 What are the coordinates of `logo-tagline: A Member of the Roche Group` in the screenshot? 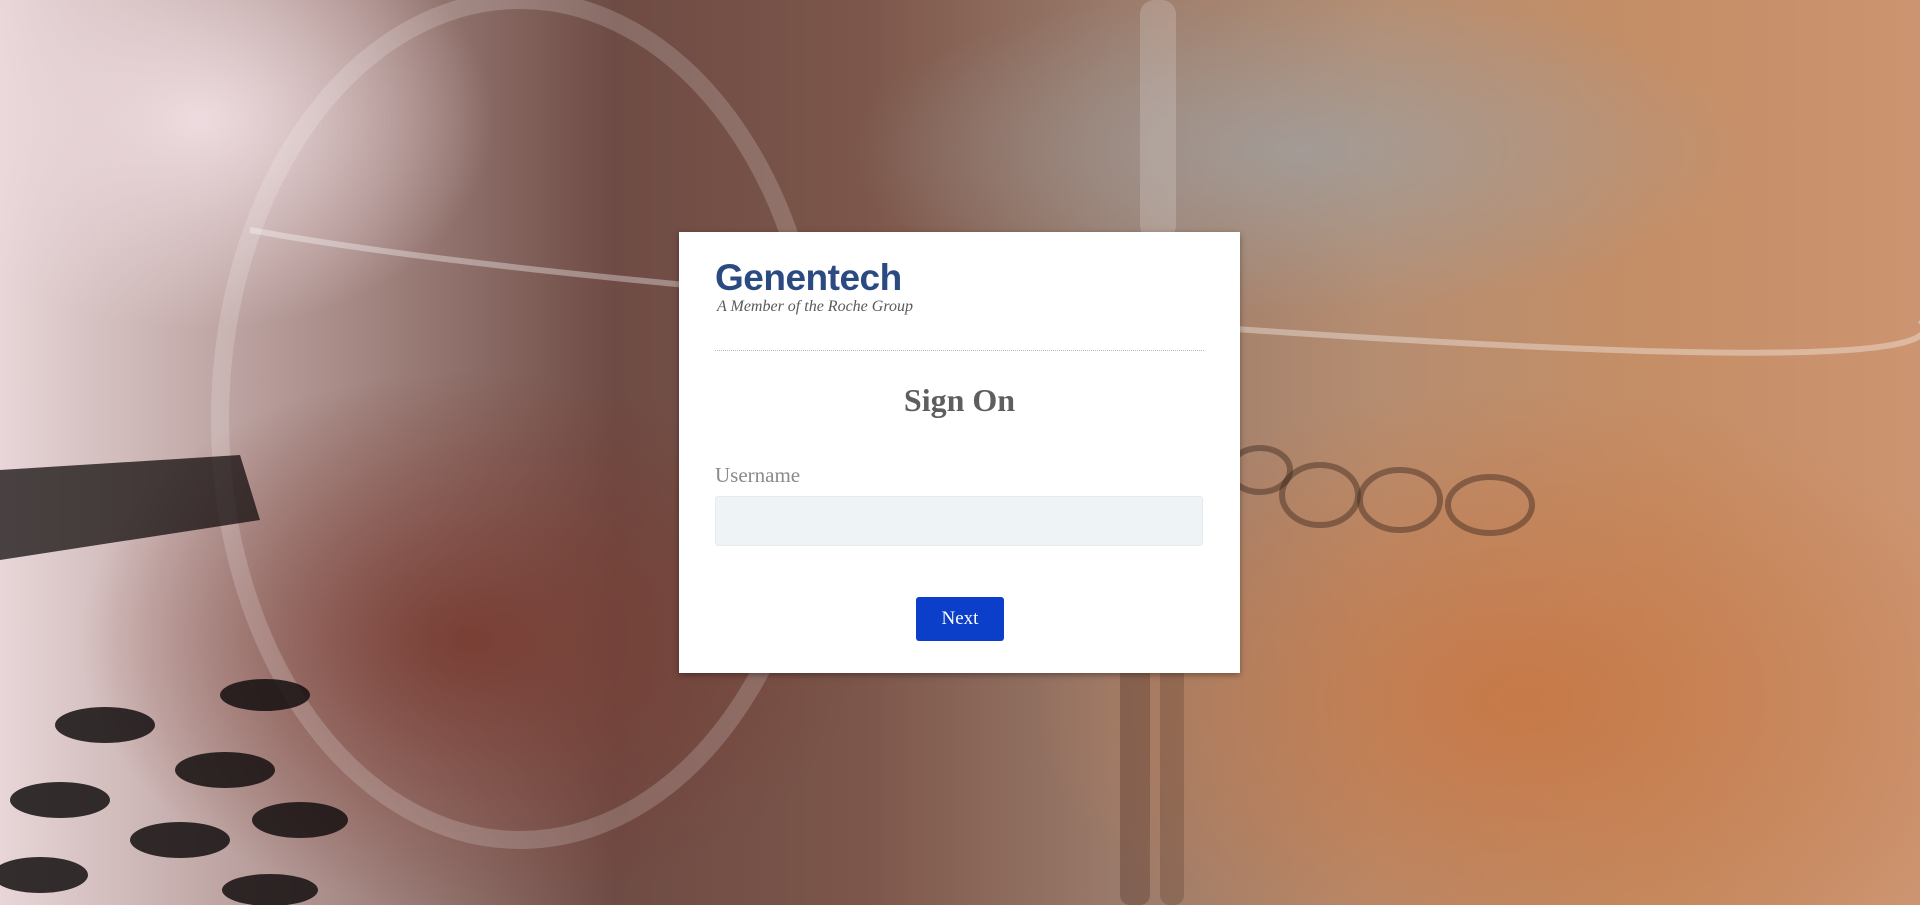 It's located at (815, 306).